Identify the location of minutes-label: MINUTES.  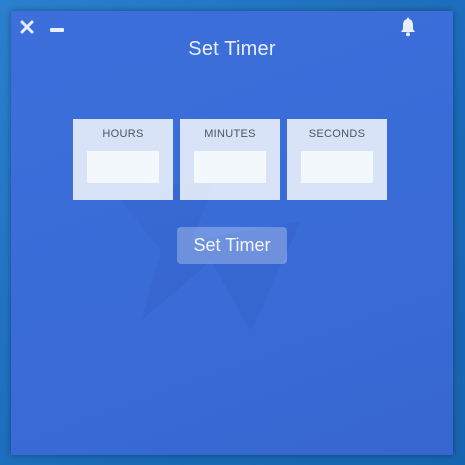
(230, 134).